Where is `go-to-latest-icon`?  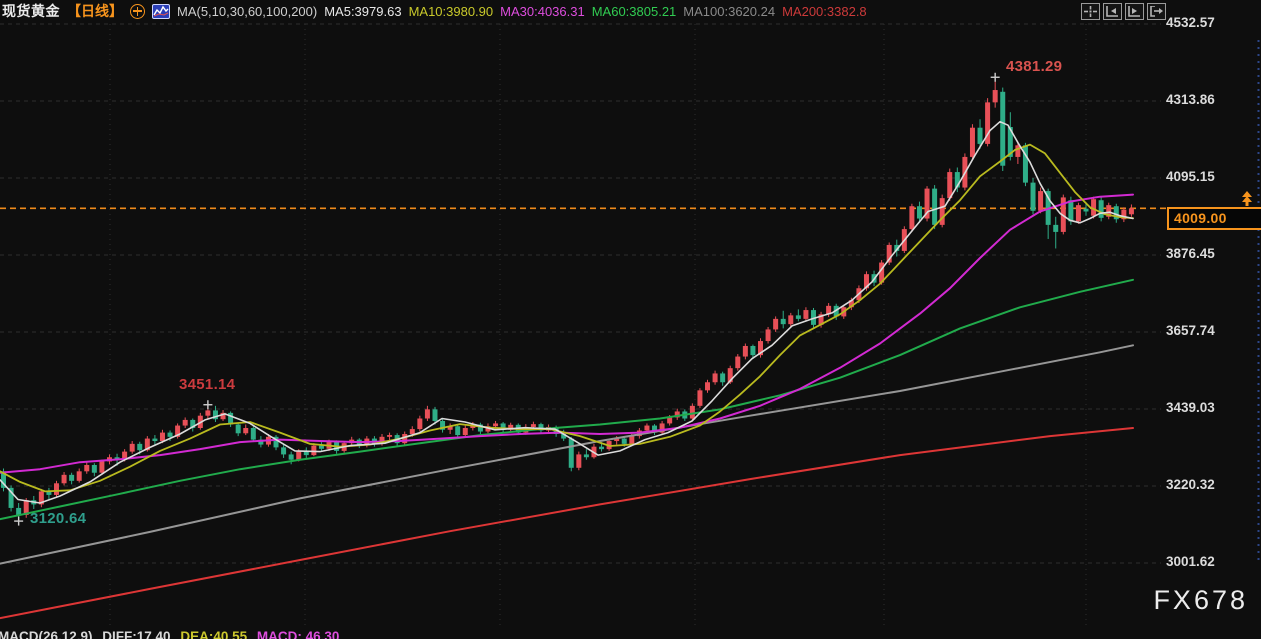 go-to-latest-icon is located at coordinates (1134, 11).